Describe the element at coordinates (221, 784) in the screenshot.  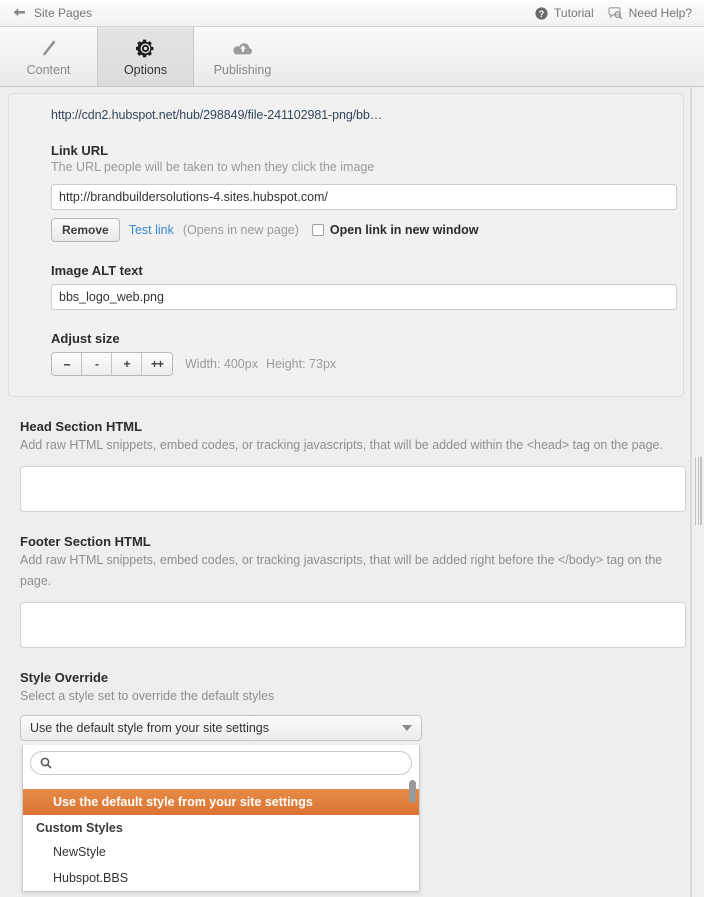
I see `dropdown-list-top-spacer` at that location.